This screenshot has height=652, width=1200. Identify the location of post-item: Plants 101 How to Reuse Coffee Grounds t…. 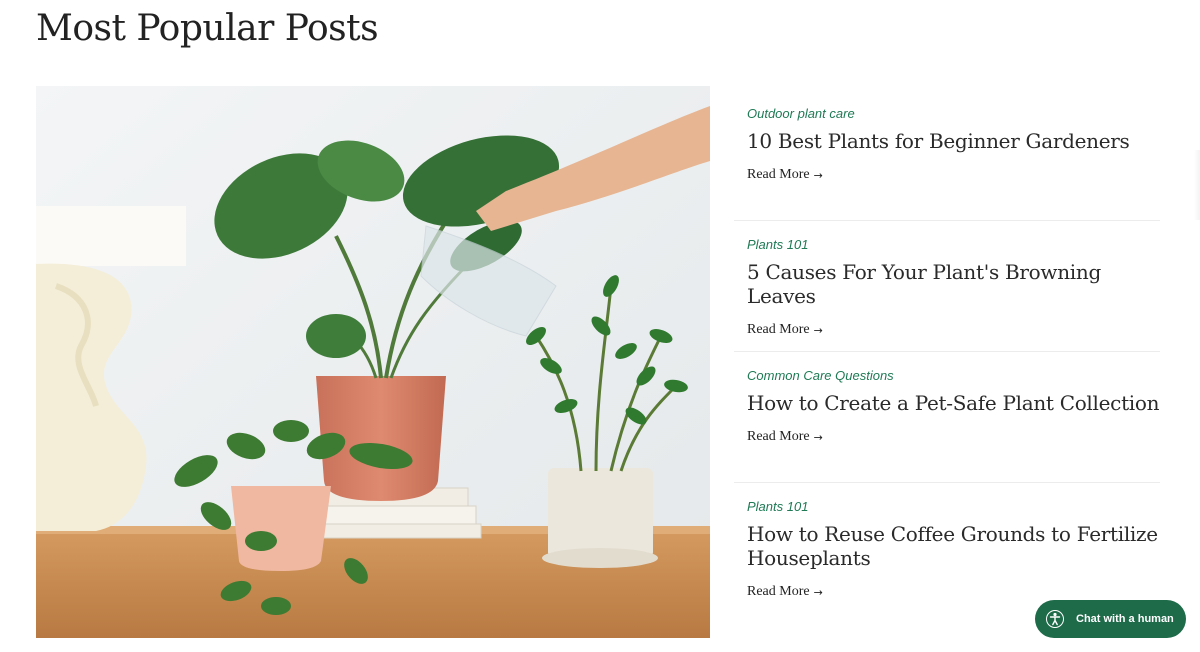
(947, 541).